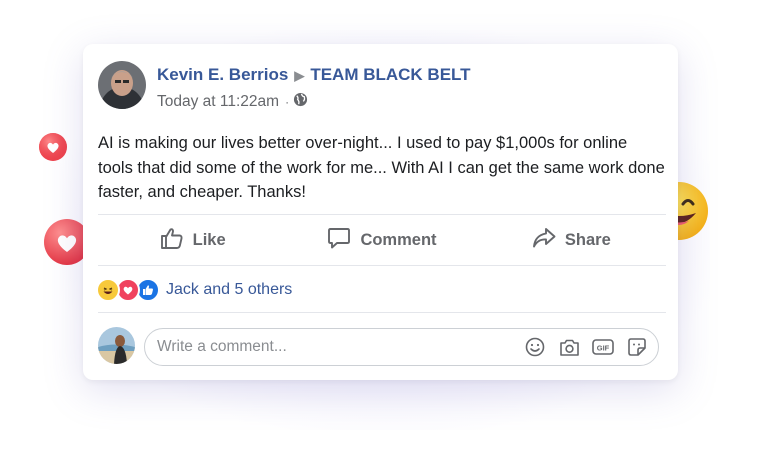 Image resolution: width=760 pixels, height=468 pixels. Describe the element at coordinates (535, 347) in the screenshot. I see `emoji-icon` at that location.